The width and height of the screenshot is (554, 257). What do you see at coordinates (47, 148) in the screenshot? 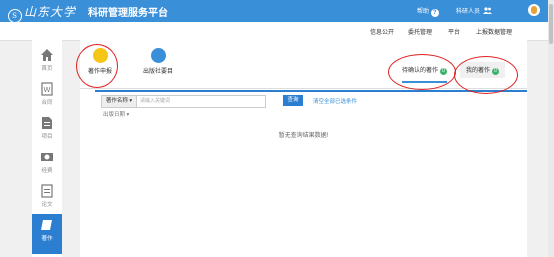
I see `sidebar: 首页 W 合同 项目 经费 论文 著作` at bounding box center [47, 148].